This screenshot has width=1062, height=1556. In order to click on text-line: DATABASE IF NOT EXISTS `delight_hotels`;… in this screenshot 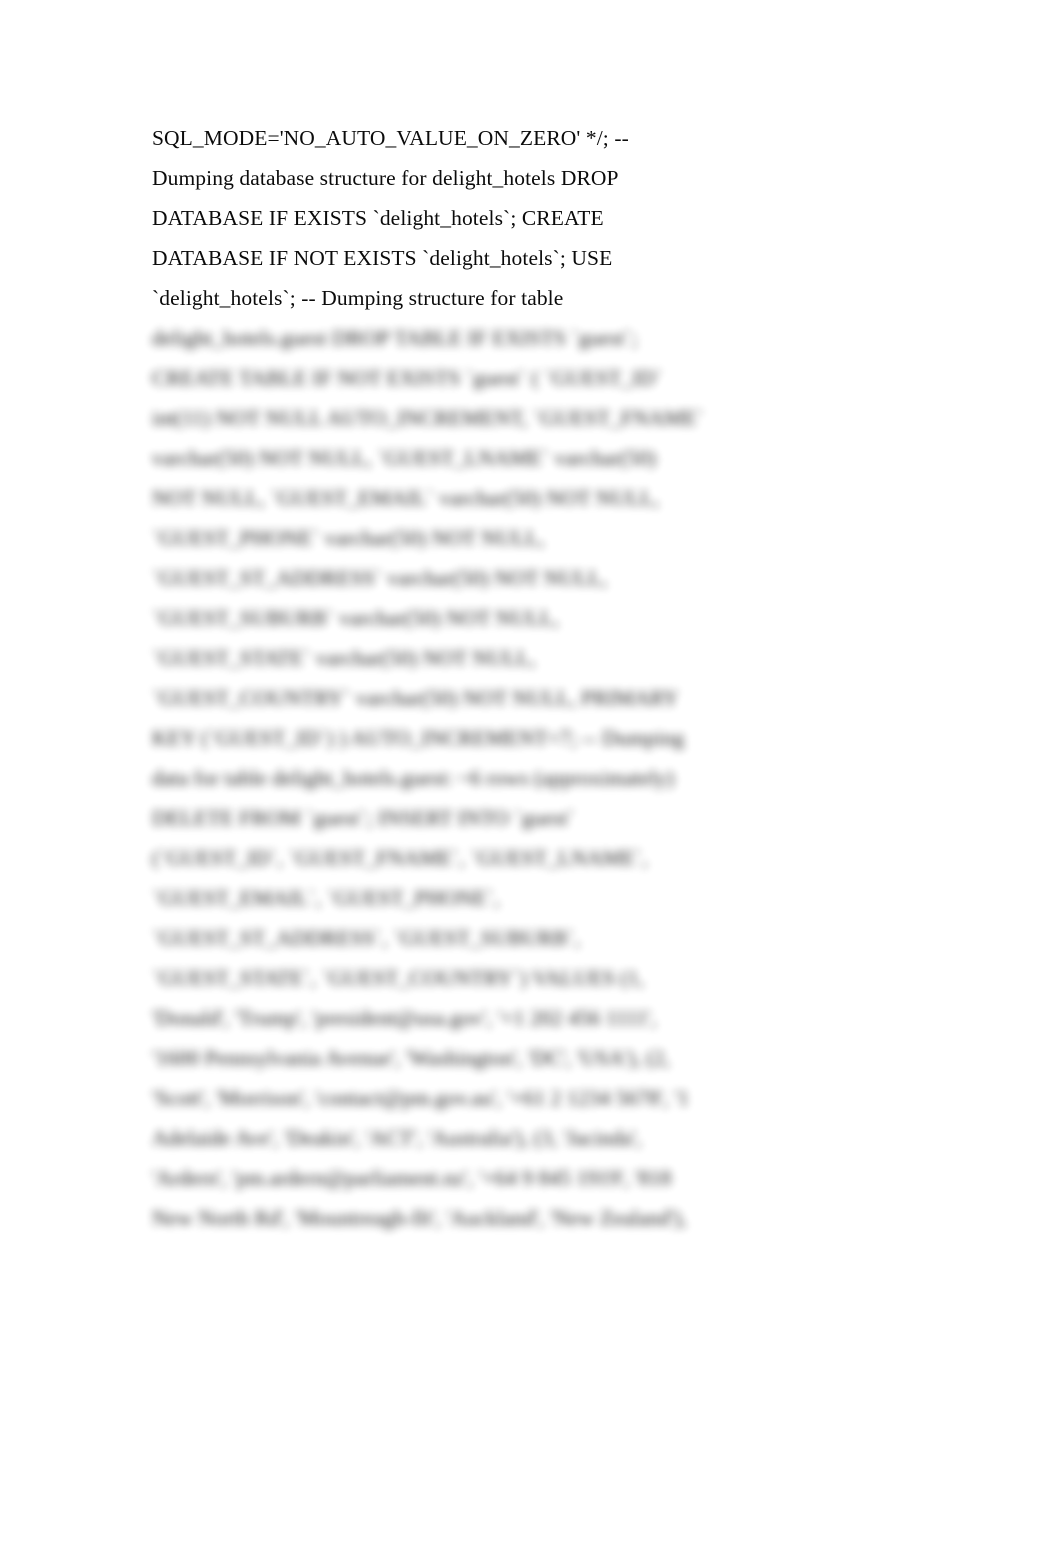, I will do `click(382, 258)`.